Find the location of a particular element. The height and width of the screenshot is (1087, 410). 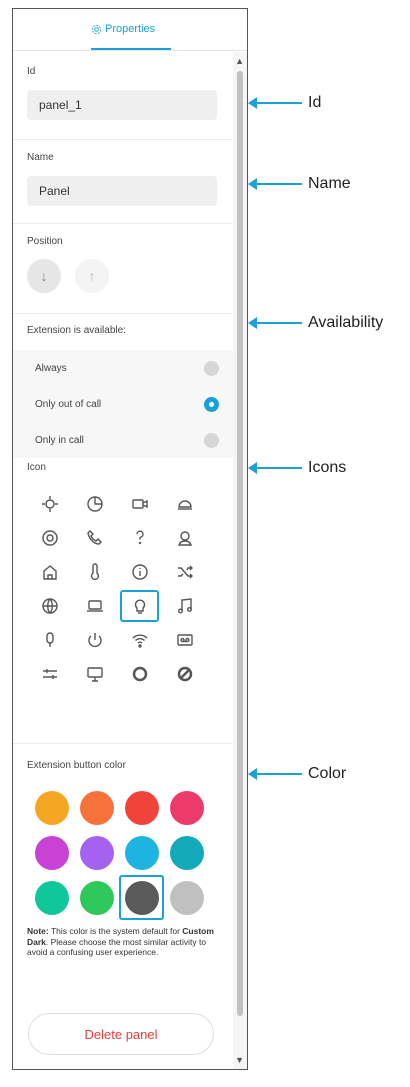

helpdesk-icon is located at coordinates (184, 538).